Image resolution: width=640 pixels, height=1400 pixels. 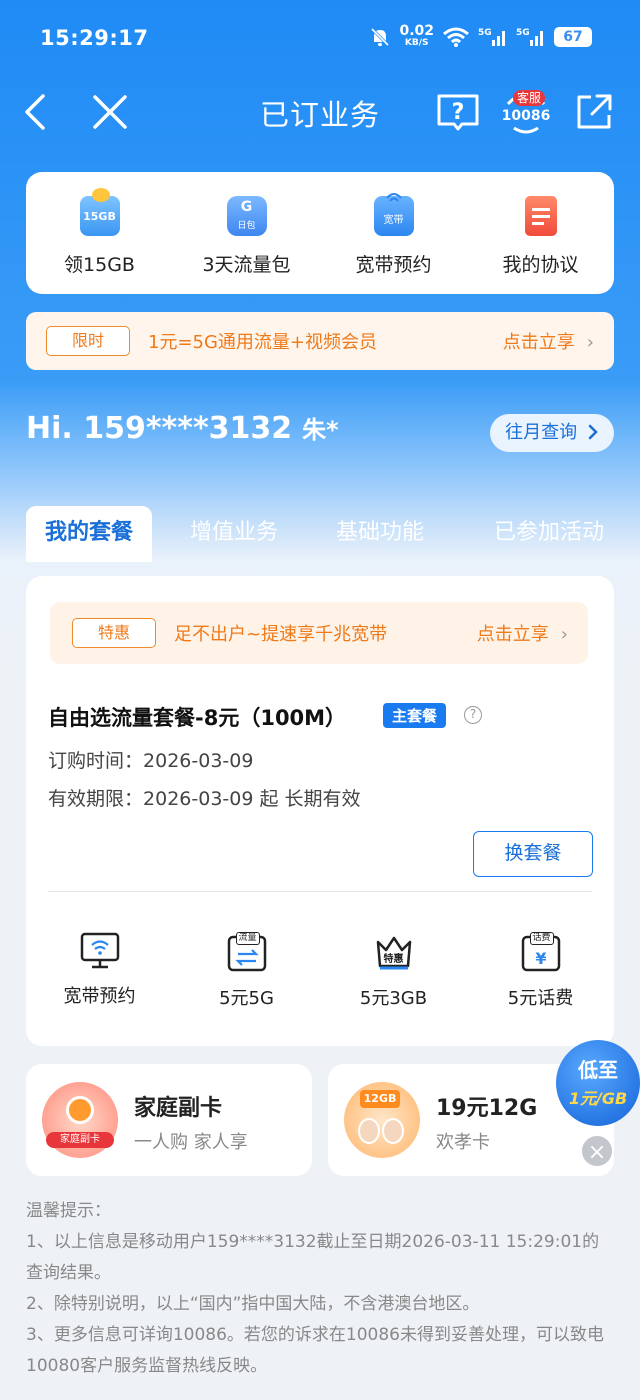 What do you see at coordinates (394, 952) in the screenshot?
I see `crown-deal-icon: 特惠` at bounding box center [394, 952].